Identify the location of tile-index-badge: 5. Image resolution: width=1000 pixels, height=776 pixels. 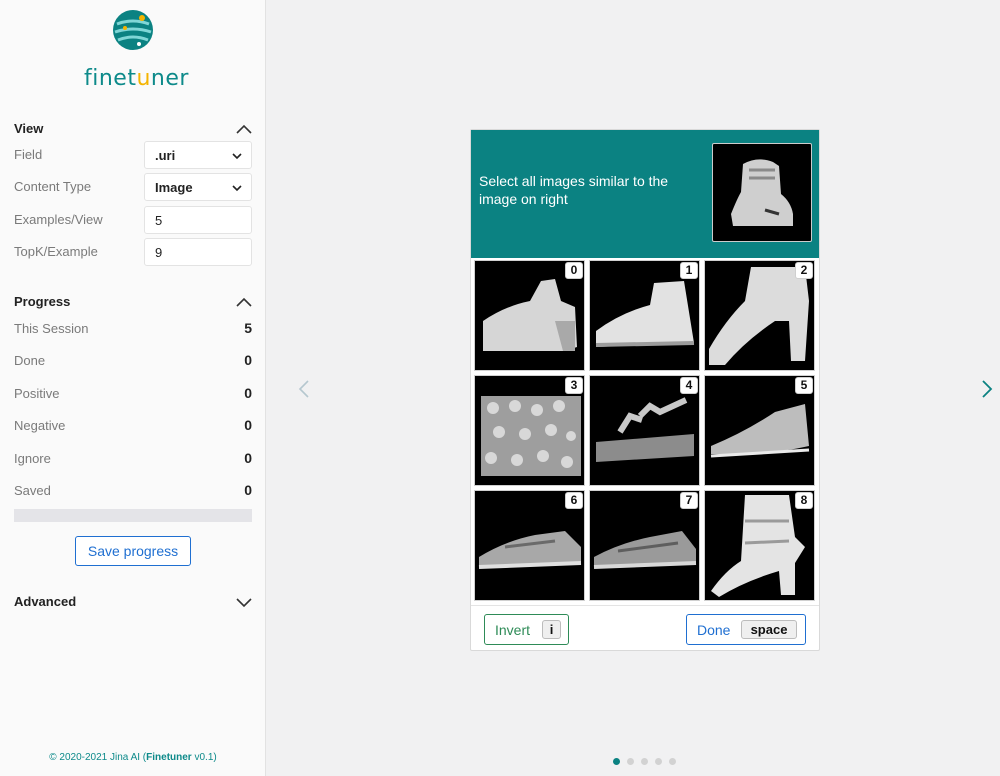
(804, 385).